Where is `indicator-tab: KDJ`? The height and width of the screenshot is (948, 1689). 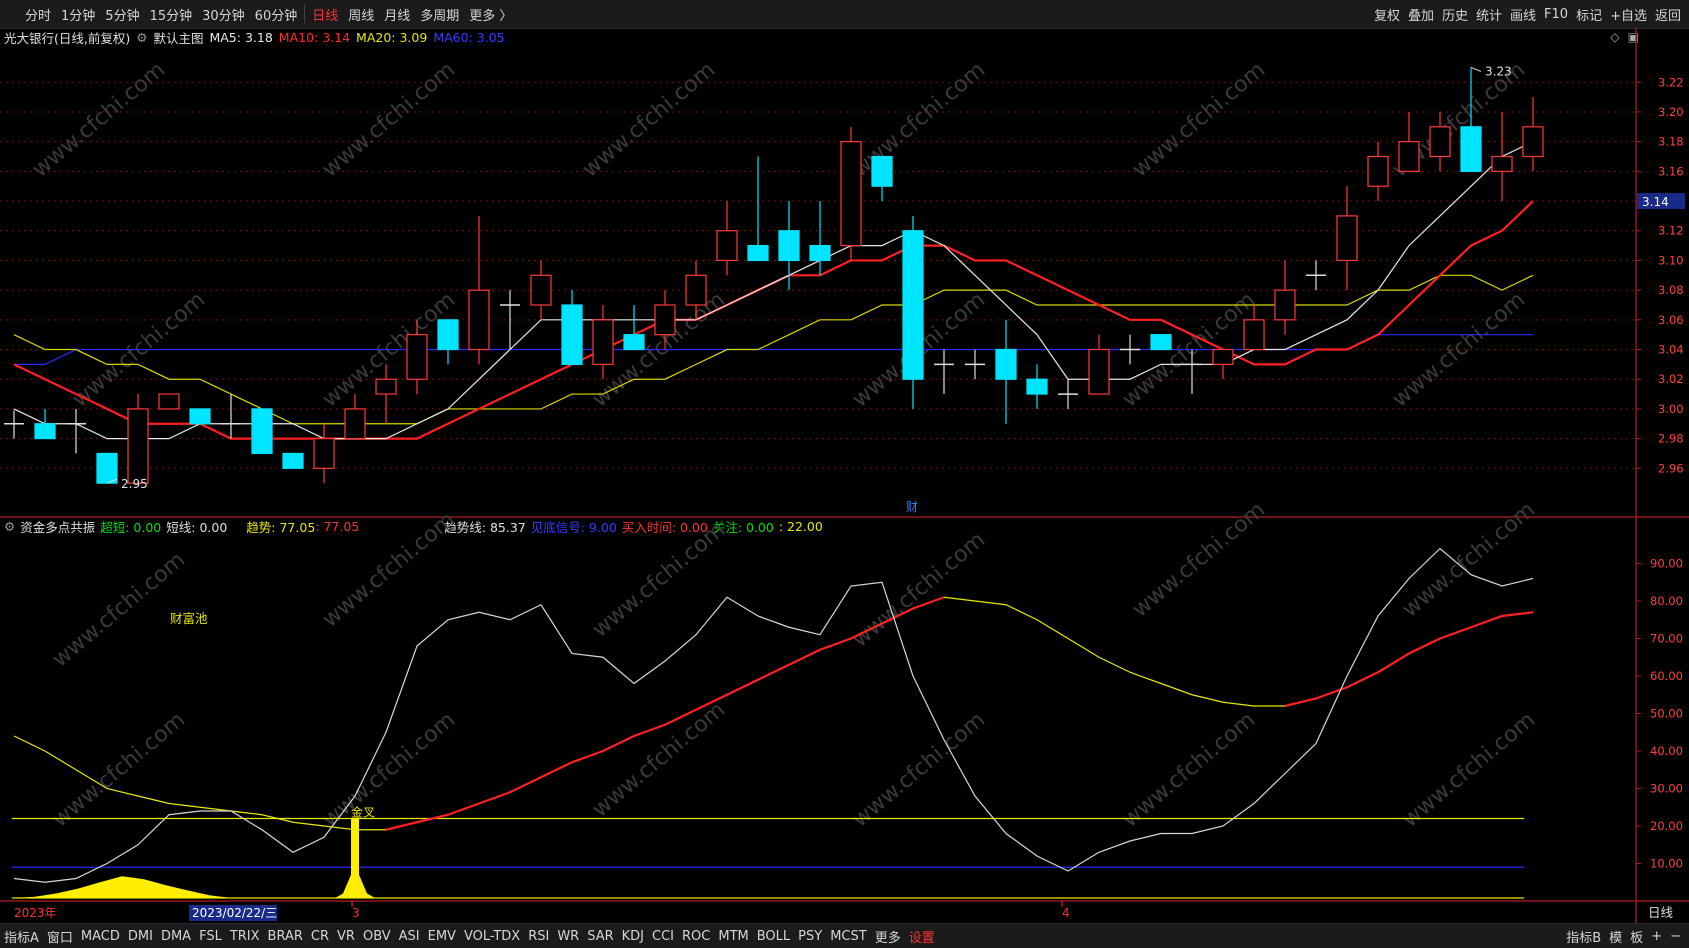
indicator-tab: KDJ is located at coordinates (633, 936).